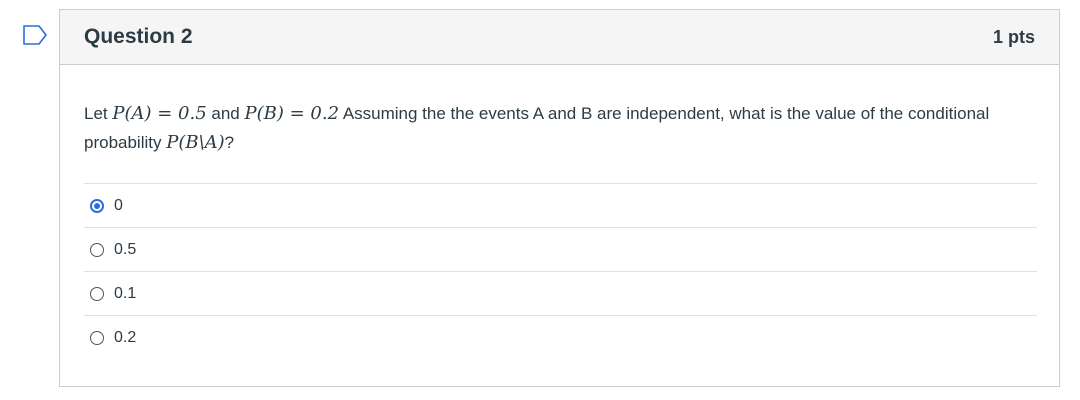 This screenshot has height=400, width=1080. What do you see at coordinates (159, 113) in the screenshot?
I see `math-p-a: P(A) = 0.5` at bounding box center [159, 113].